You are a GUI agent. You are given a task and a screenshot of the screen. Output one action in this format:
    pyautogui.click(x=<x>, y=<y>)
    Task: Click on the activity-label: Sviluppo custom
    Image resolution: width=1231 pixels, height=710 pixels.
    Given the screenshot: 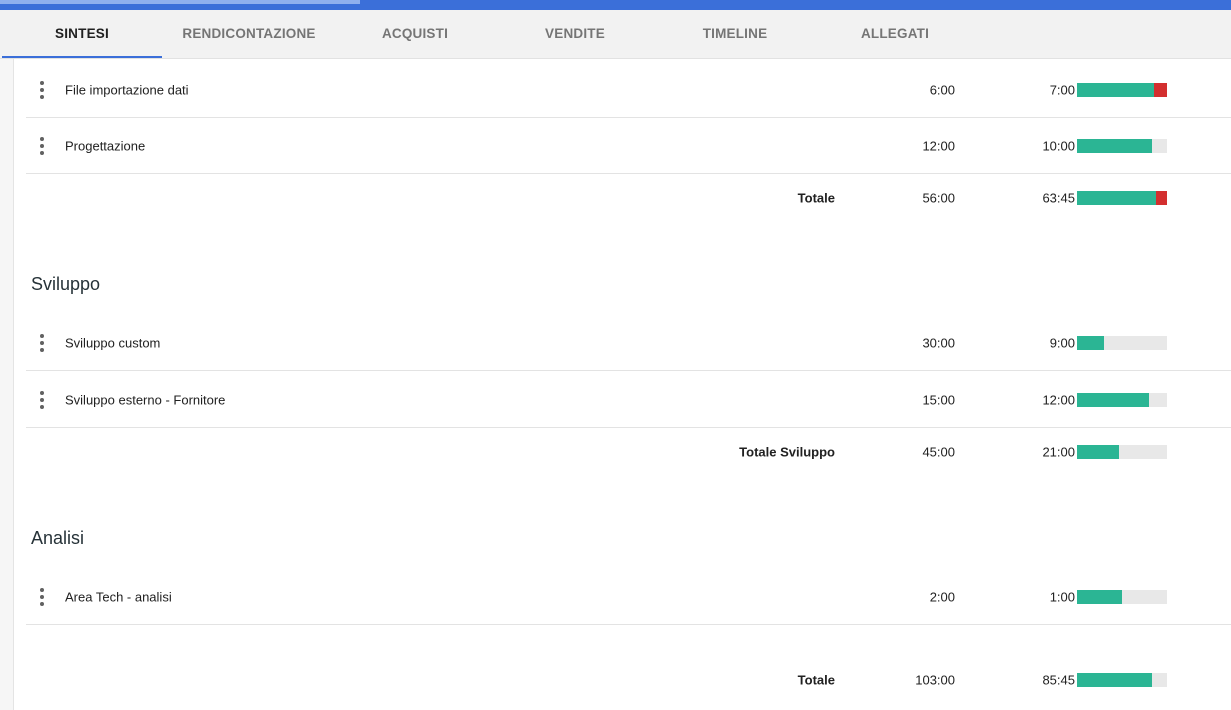 What is the action you would take?
    pyautogui.click(x=113, y=342)
    